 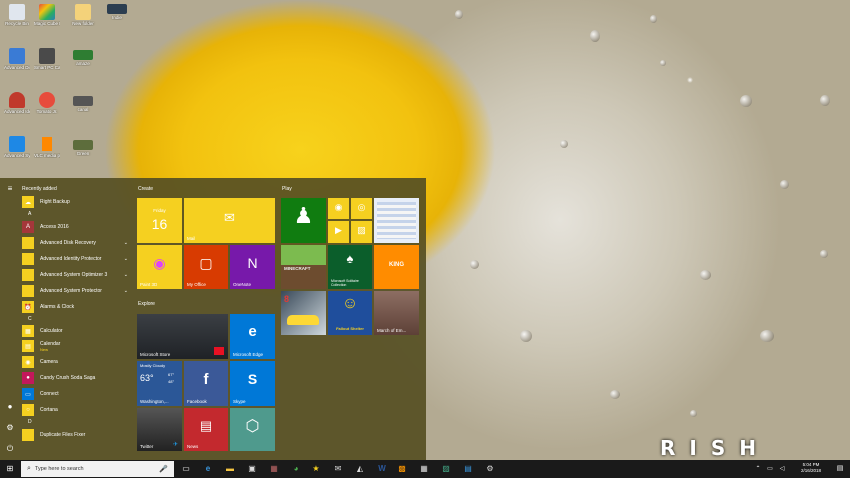 What do you see at coordinates (47, 103) in the screenshot?
I see `desktop-icon: Tomato Jr.` at bounding box center [47, 103].